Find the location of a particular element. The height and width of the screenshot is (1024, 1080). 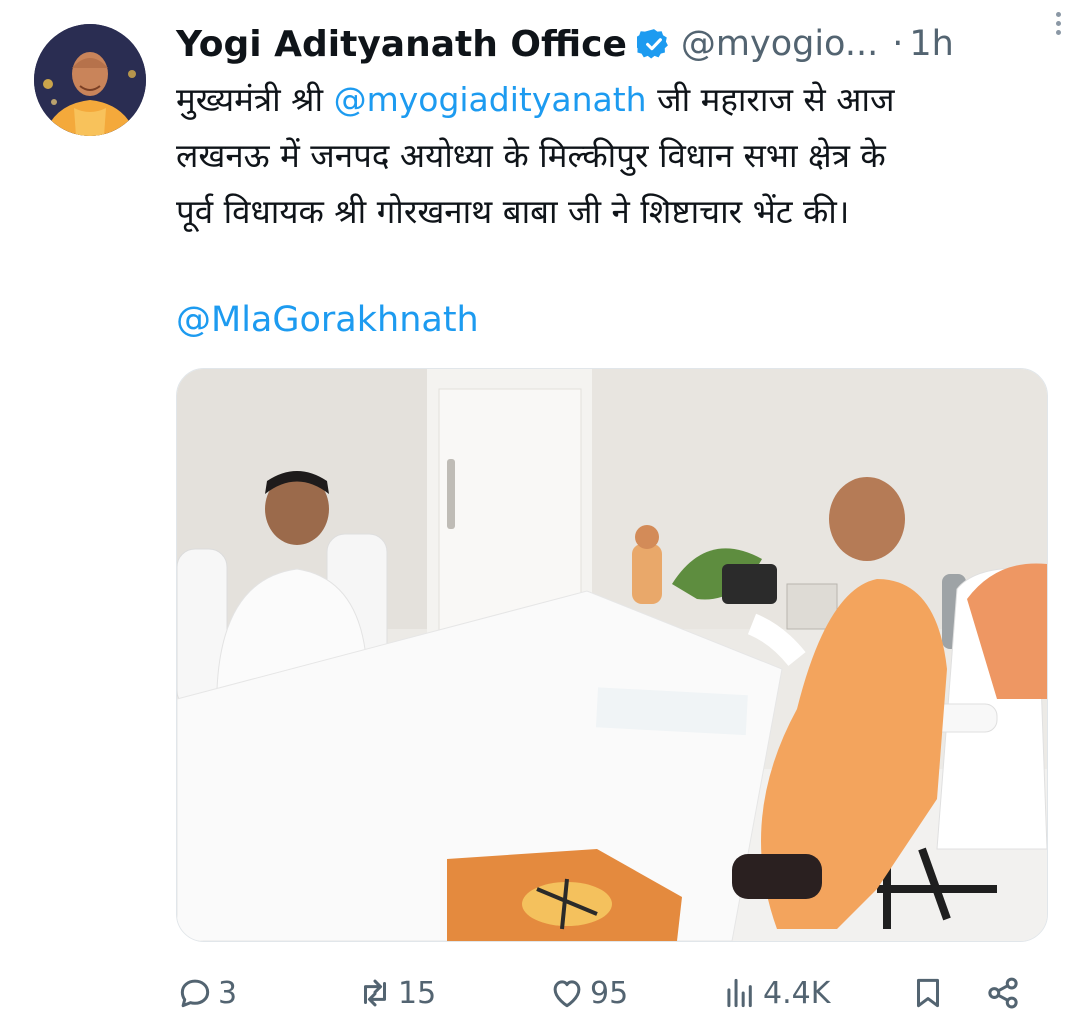

share-button is located at coordinates (1003, 993).